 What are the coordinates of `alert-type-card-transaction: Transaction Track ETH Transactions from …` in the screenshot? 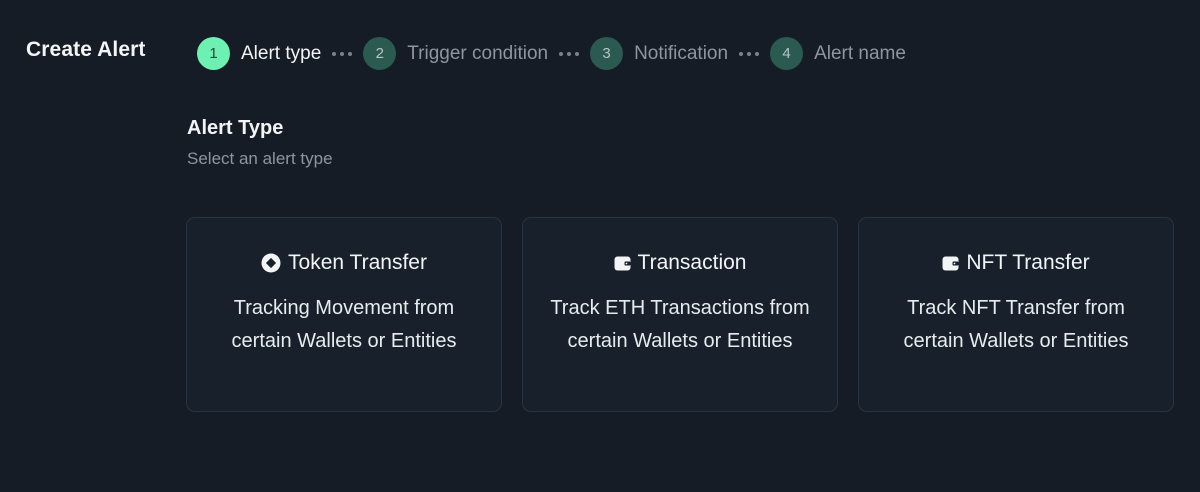 It's located at (680, 314).